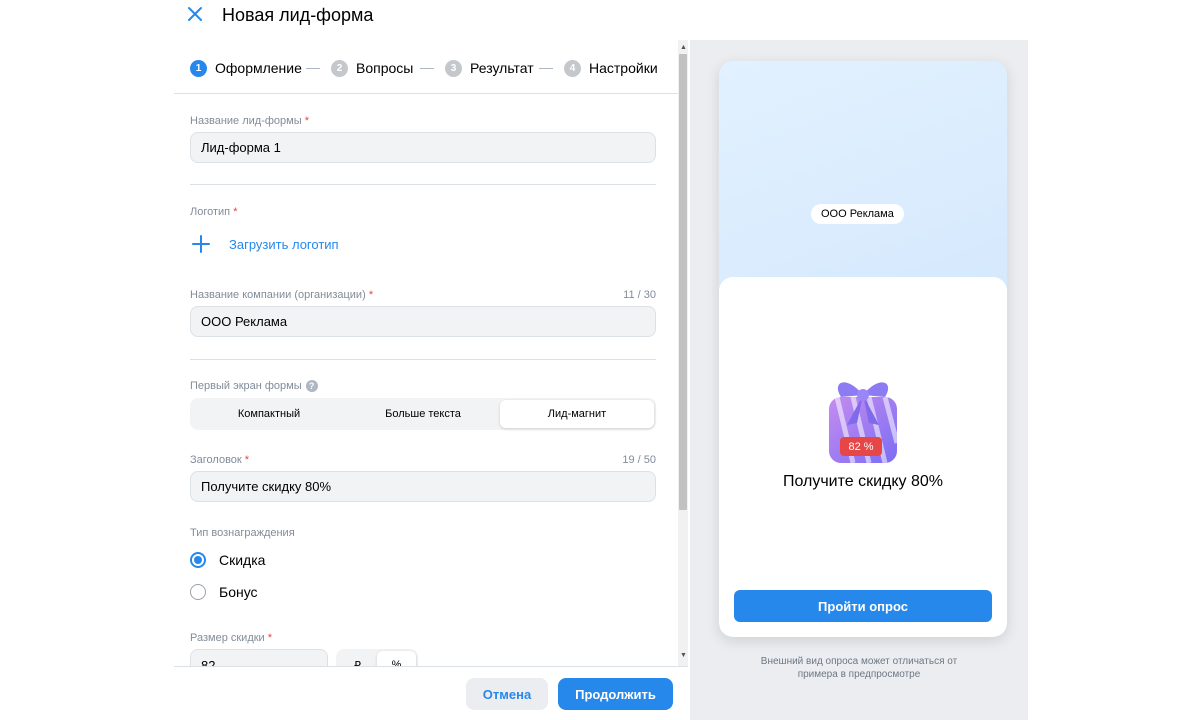  What do you see at coordinates (863, 457) in the screenshot?
I see `preview-card: 82 % Получите скидку 80% Пройти опрос` at bounding box center [863, 457].